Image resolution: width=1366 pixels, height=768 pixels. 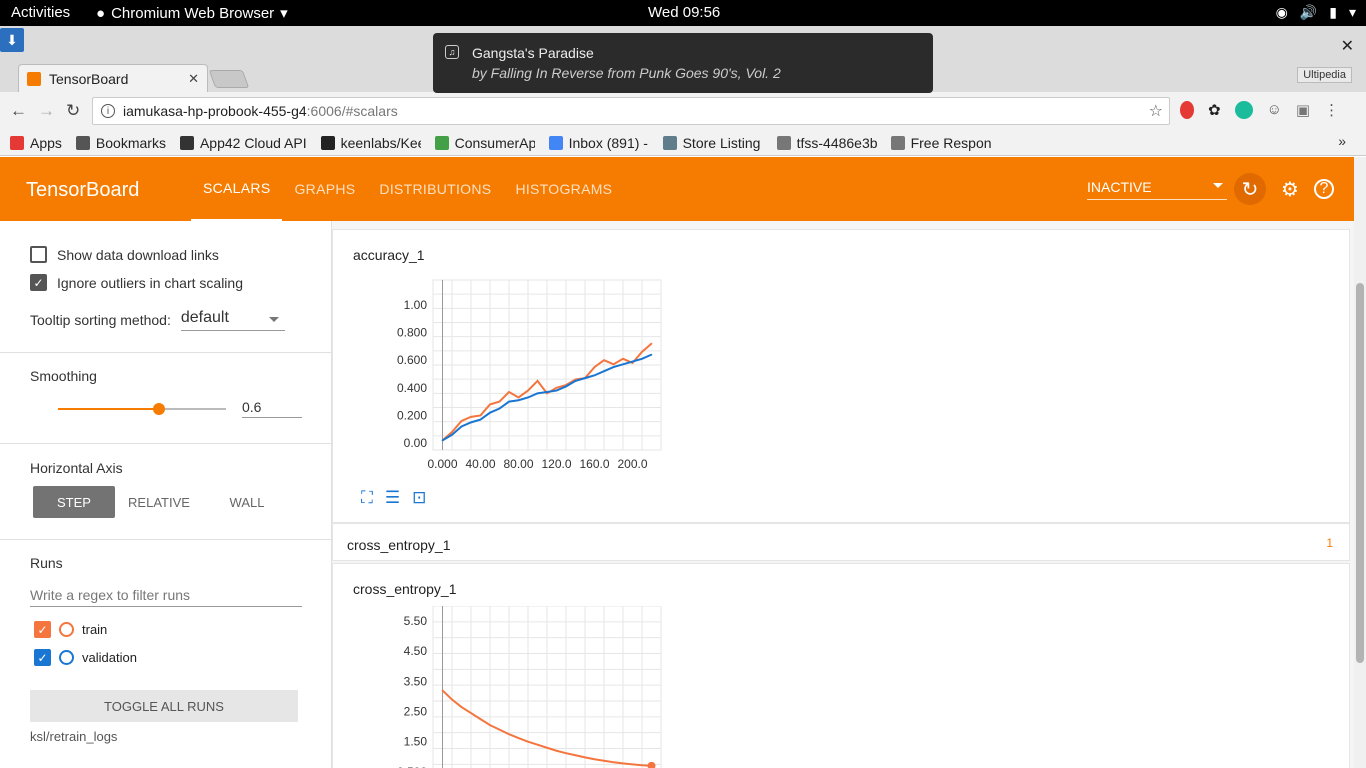 What do you see at coordinates (138, 254) in the screenshot?
I see `show-download-links-label: Show data download links` at bounding box center [138, 254].